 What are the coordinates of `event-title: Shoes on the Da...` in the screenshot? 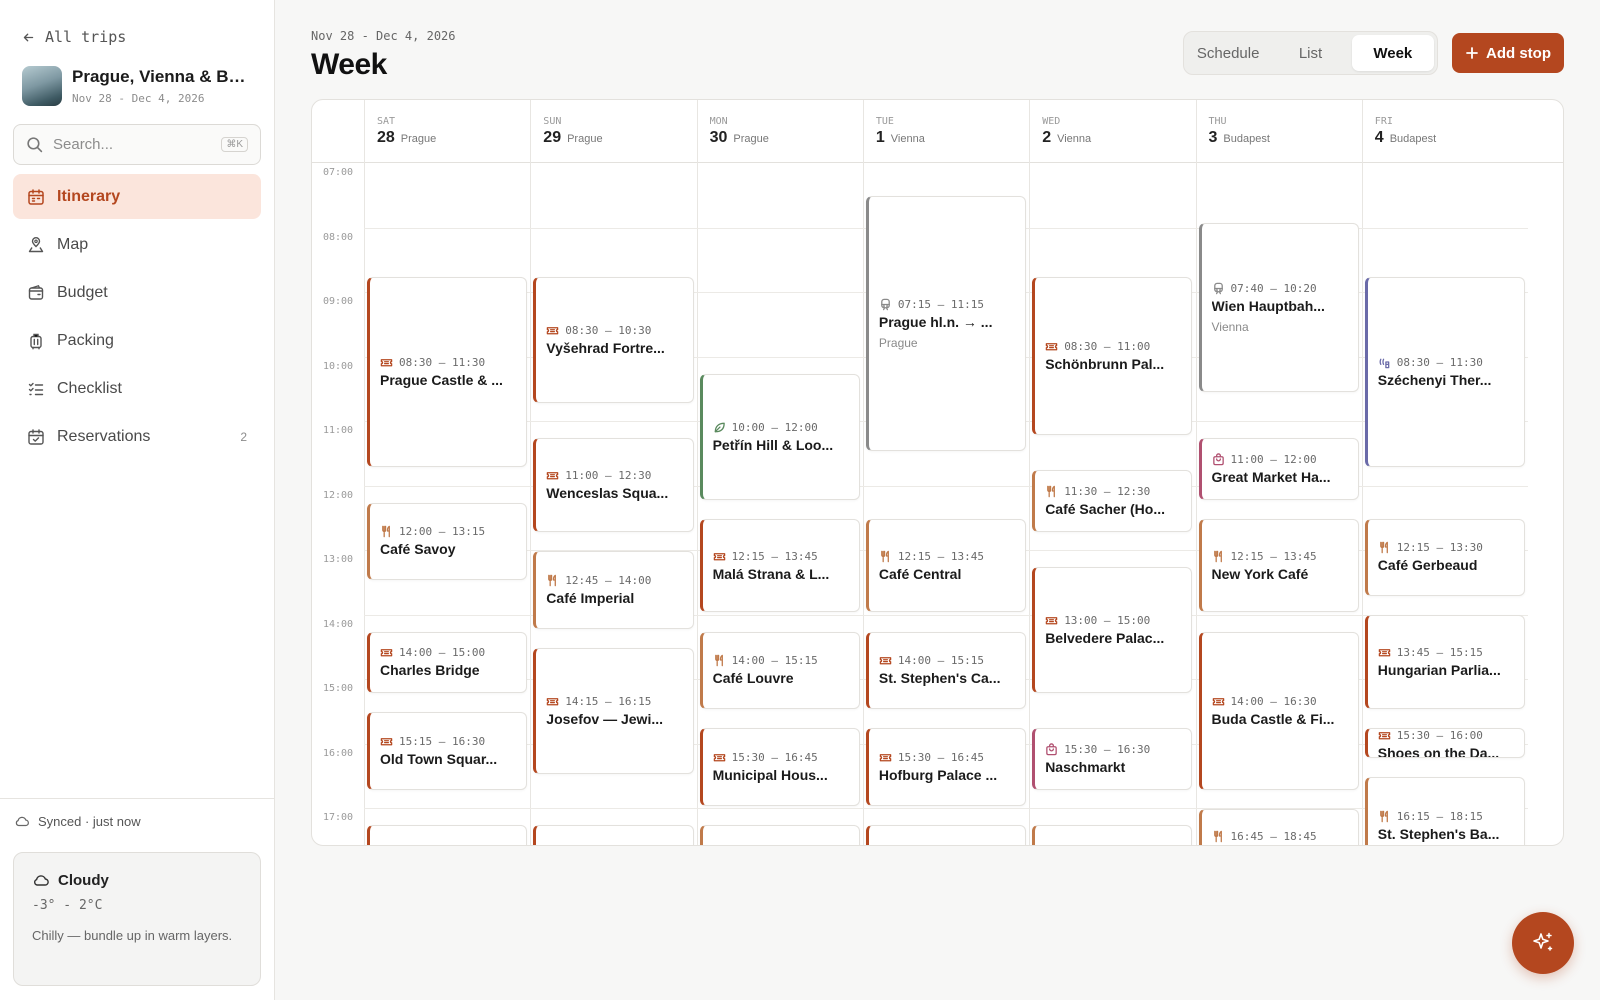 It's located at (1438, 751).